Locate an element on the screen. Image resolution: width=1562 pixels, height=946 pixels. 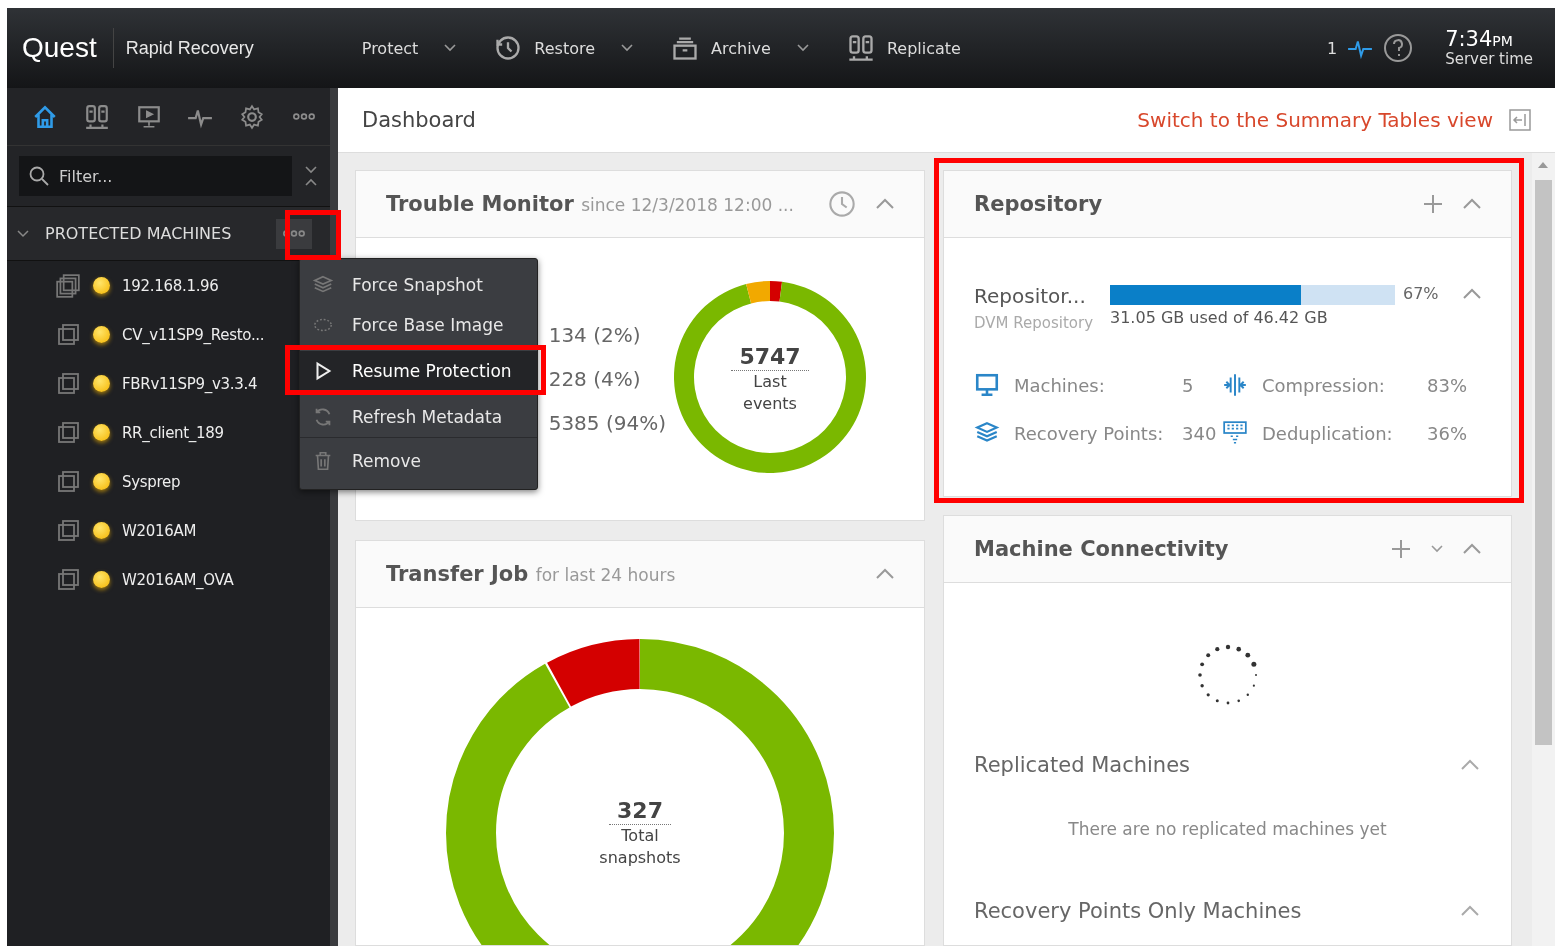
nav-menu: Protect is located at coordinates (409, 48).